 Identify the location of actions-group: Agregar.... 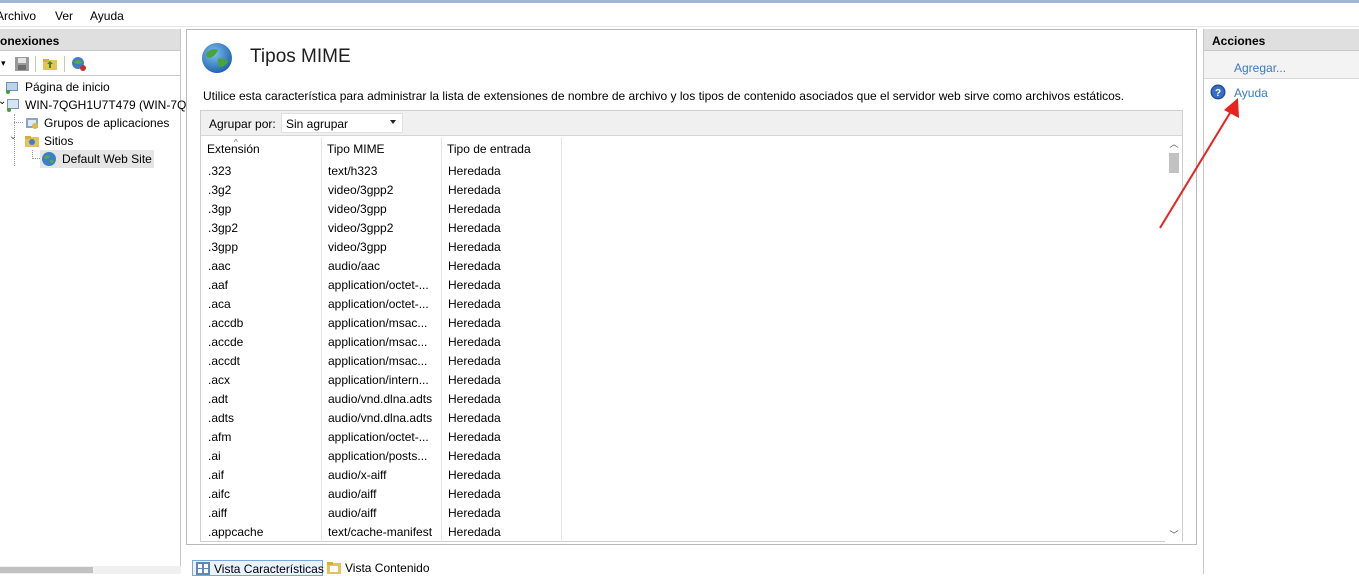
(1281, 65).